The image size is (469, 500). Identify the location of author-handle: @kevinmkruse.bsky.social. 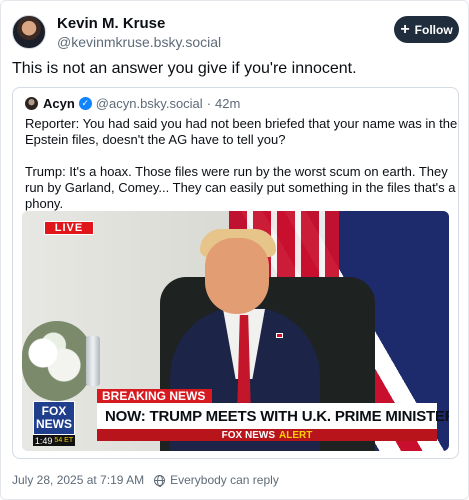
(139, 42).